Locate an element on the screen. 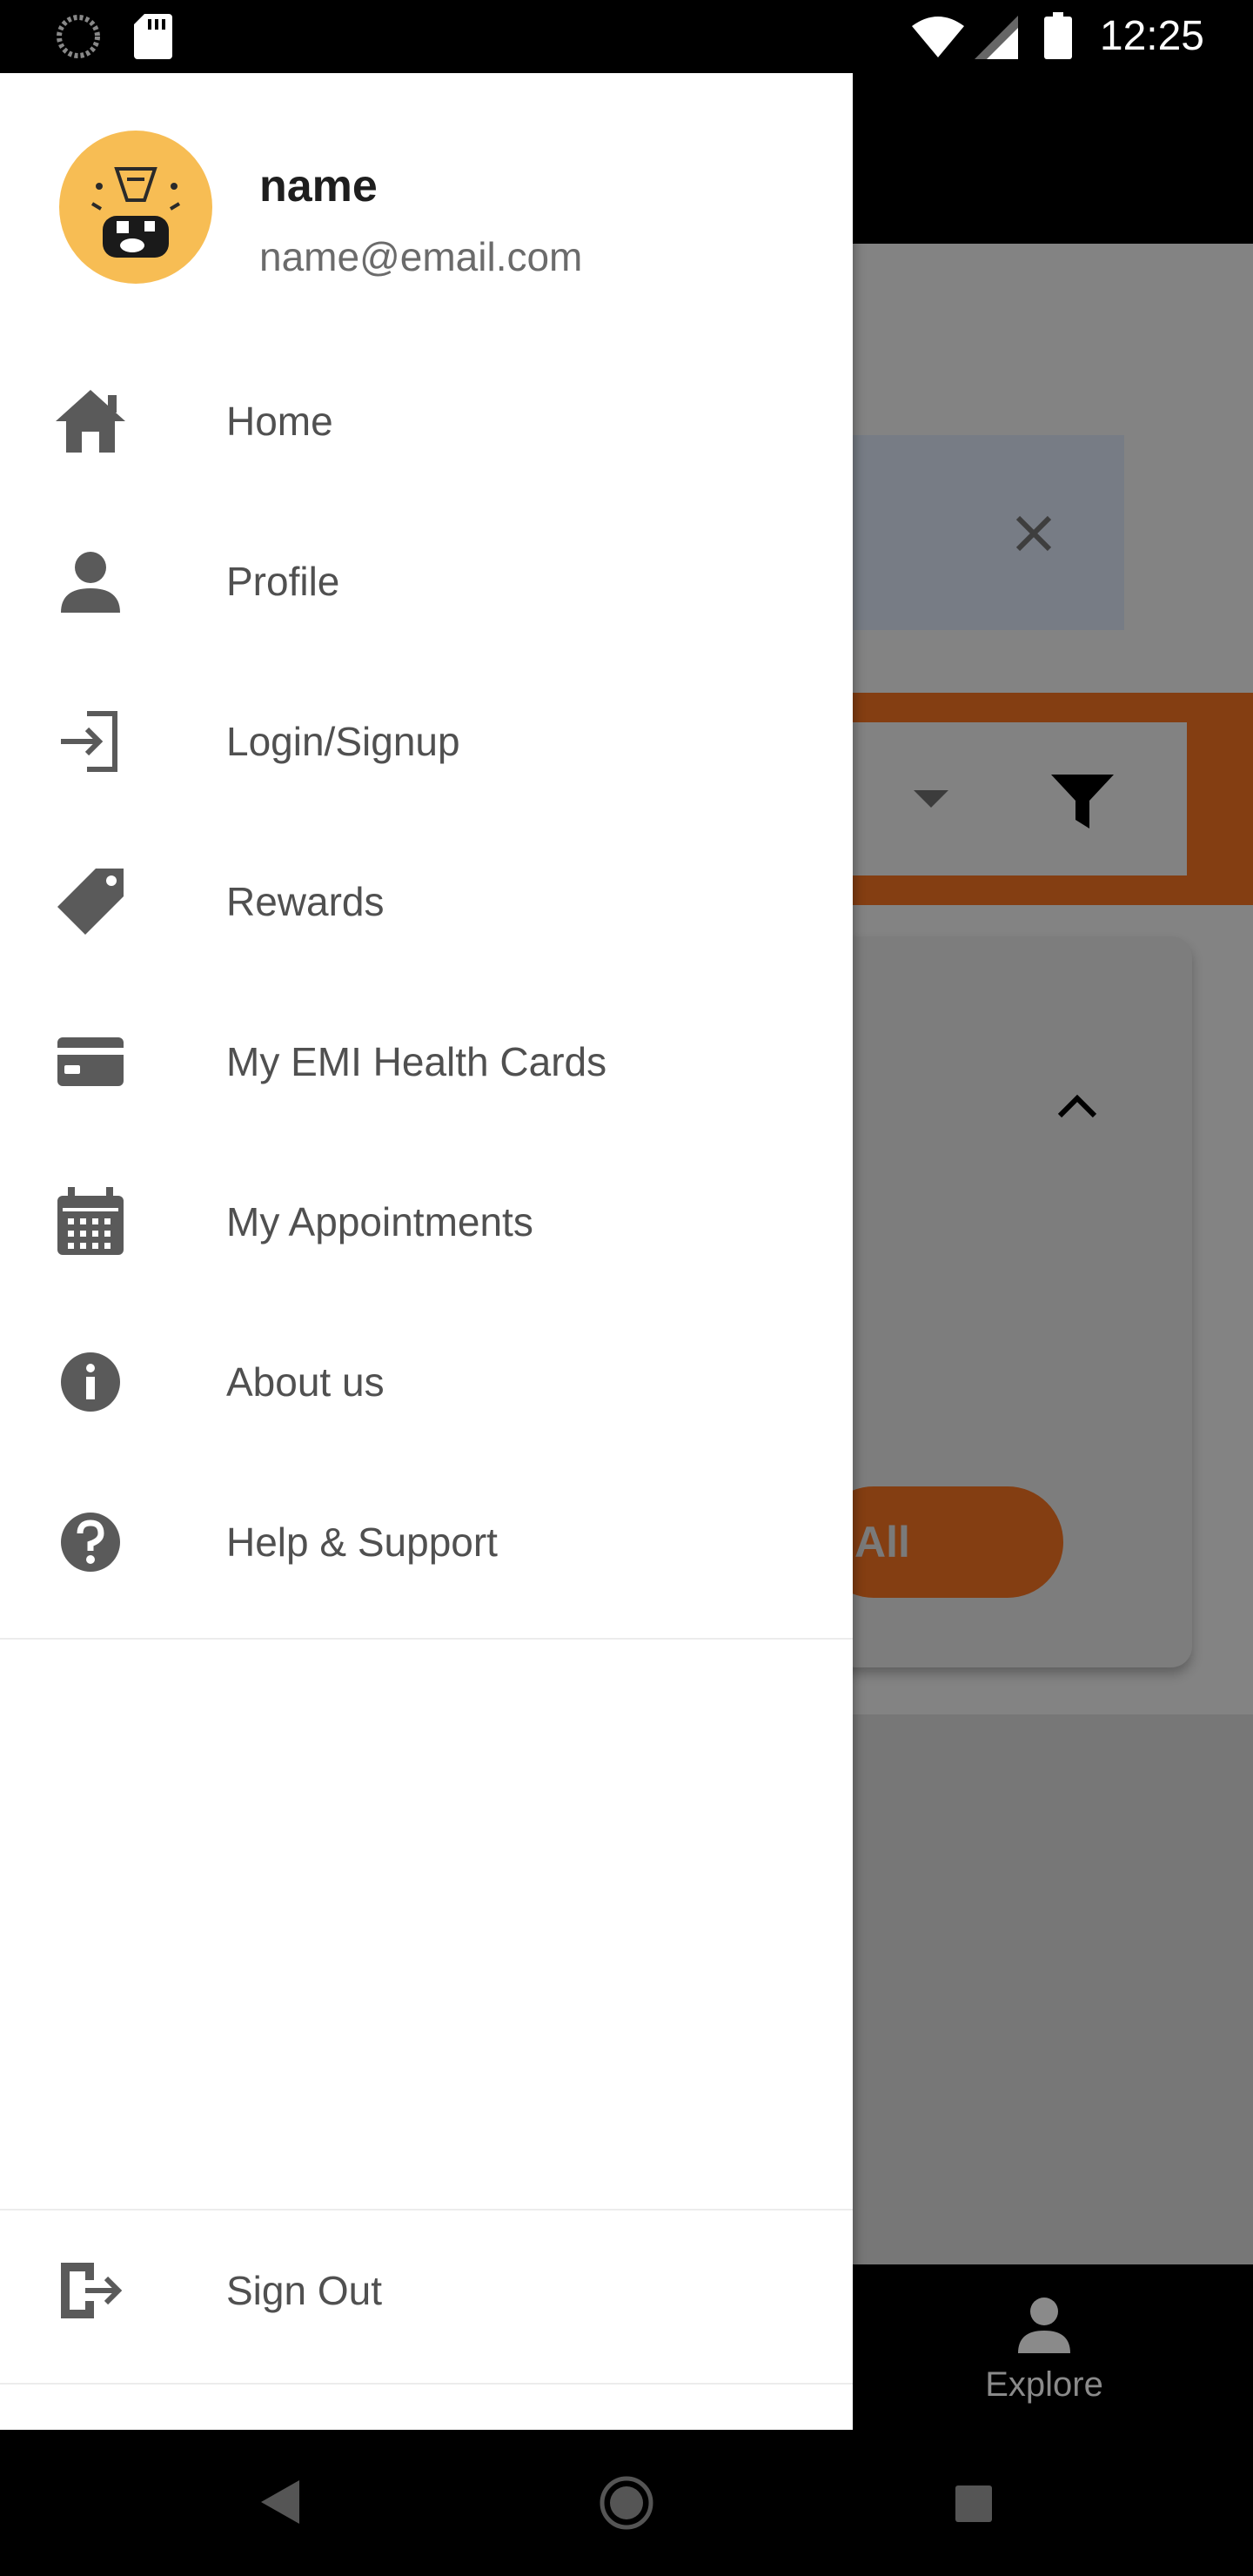  status-bar: 12:25 is located at coordinates (626, 37).